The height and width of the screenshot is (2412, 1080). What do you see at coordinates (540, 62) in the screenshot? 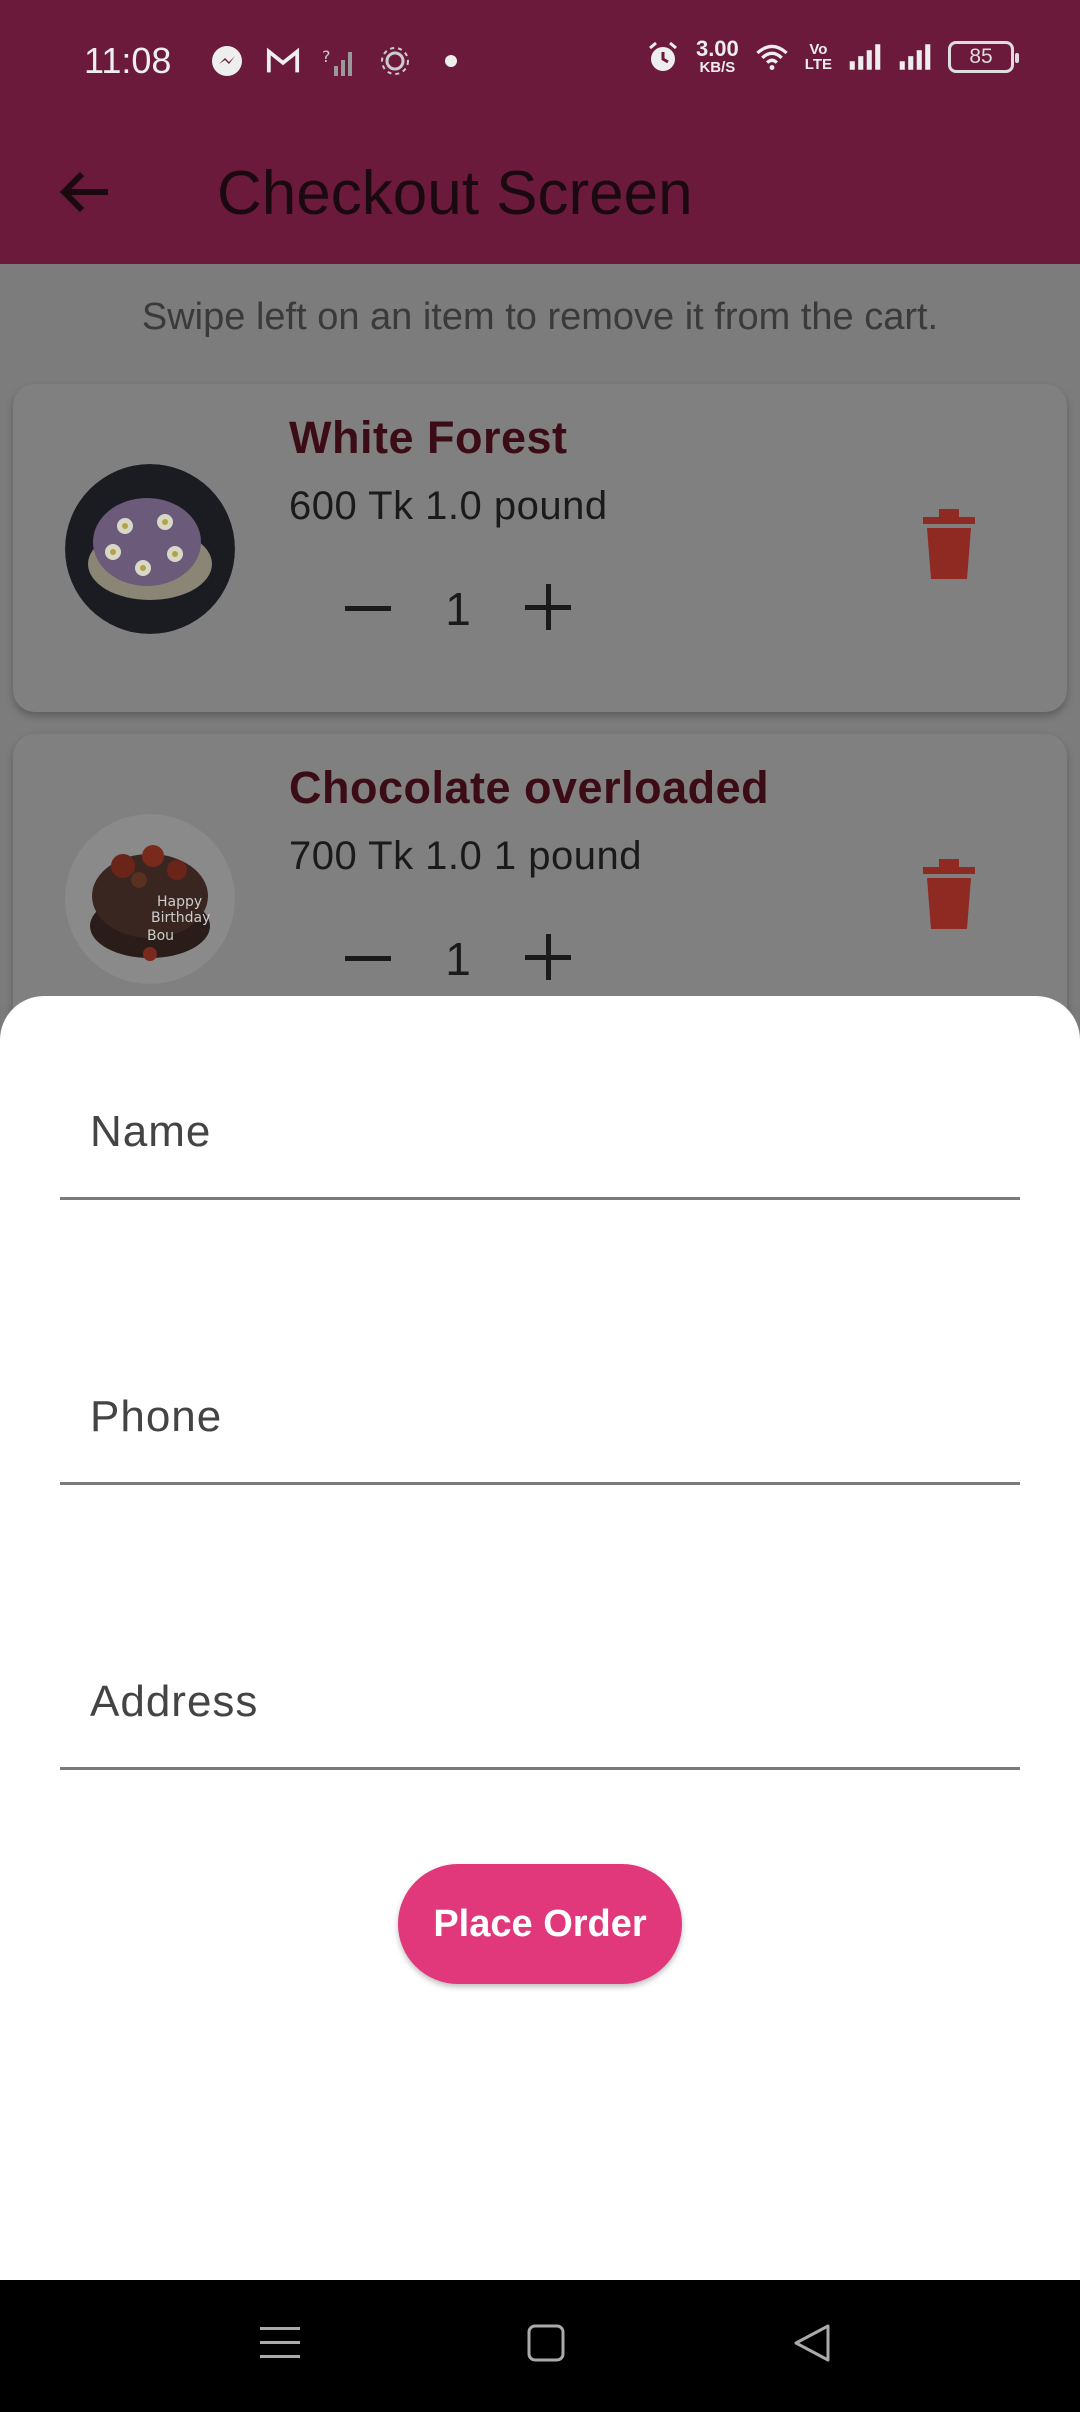
I see `status-bar: 11:08 ? 3.00 KB/S Vo LTE 85` at bounding box center [540, 62].